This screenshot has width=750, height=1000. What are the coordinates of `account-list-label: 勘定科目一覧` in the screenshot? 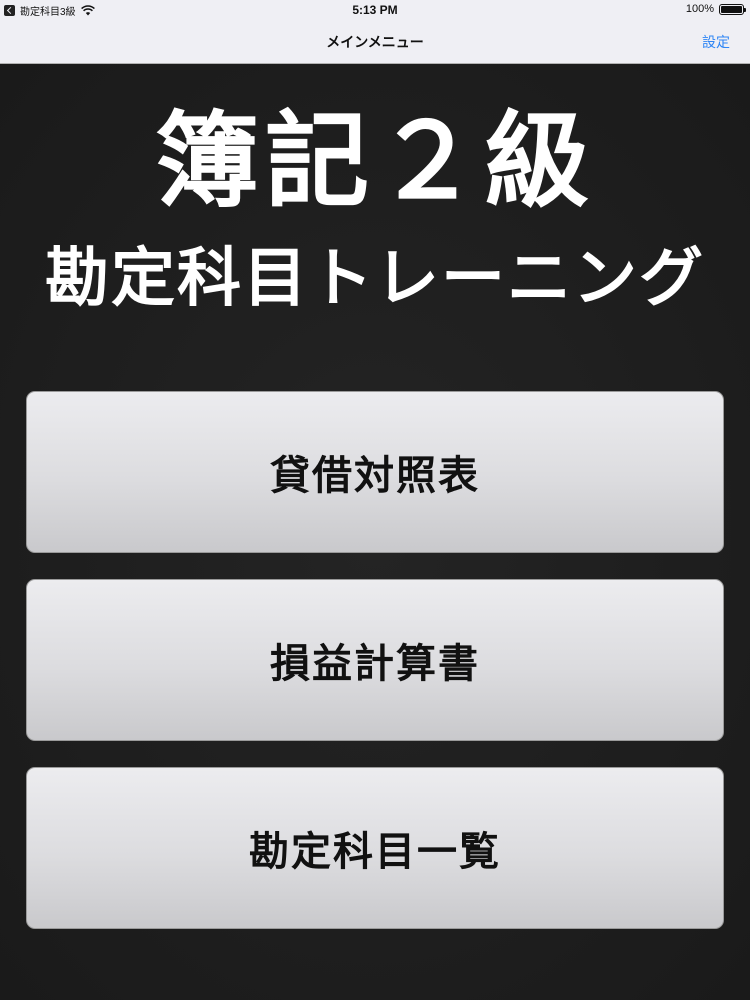 It's located at (375, 852).